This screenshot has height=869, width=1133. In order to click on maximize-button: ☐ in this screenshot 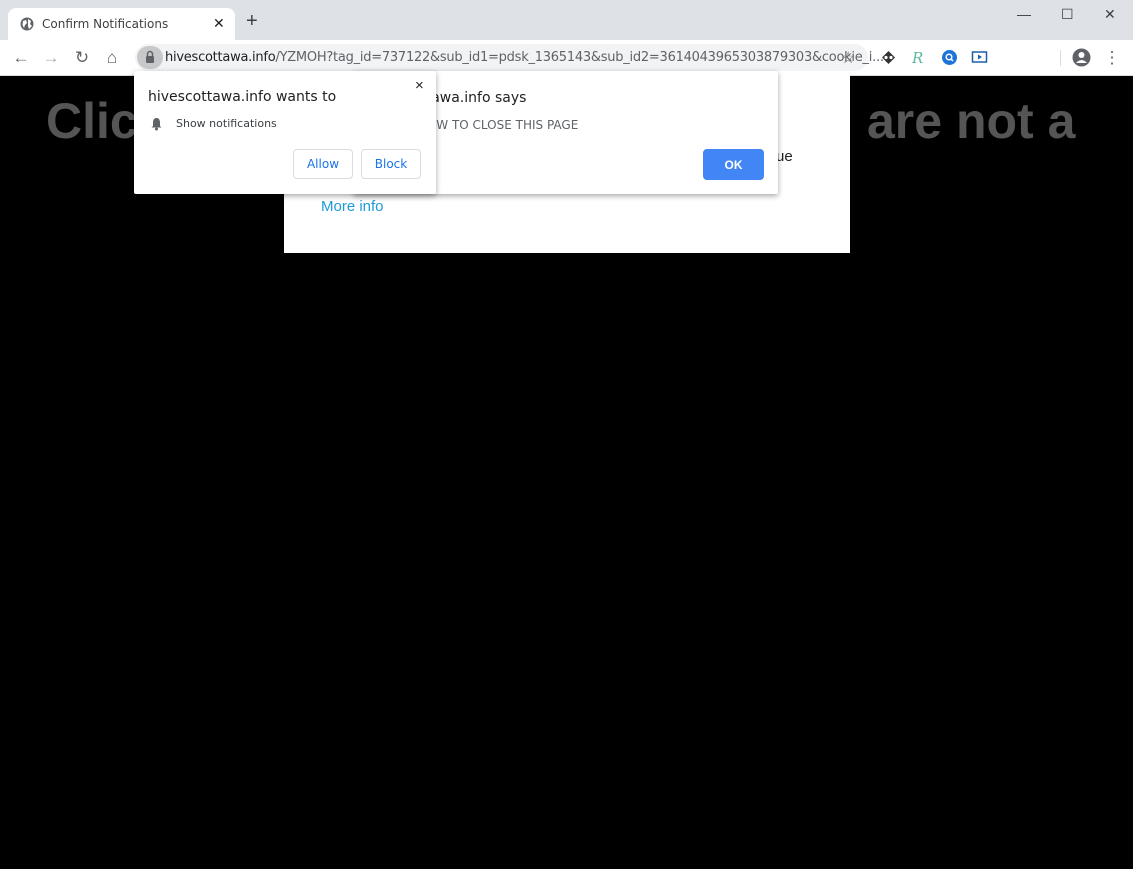, I will do `click(1067, 14)`.